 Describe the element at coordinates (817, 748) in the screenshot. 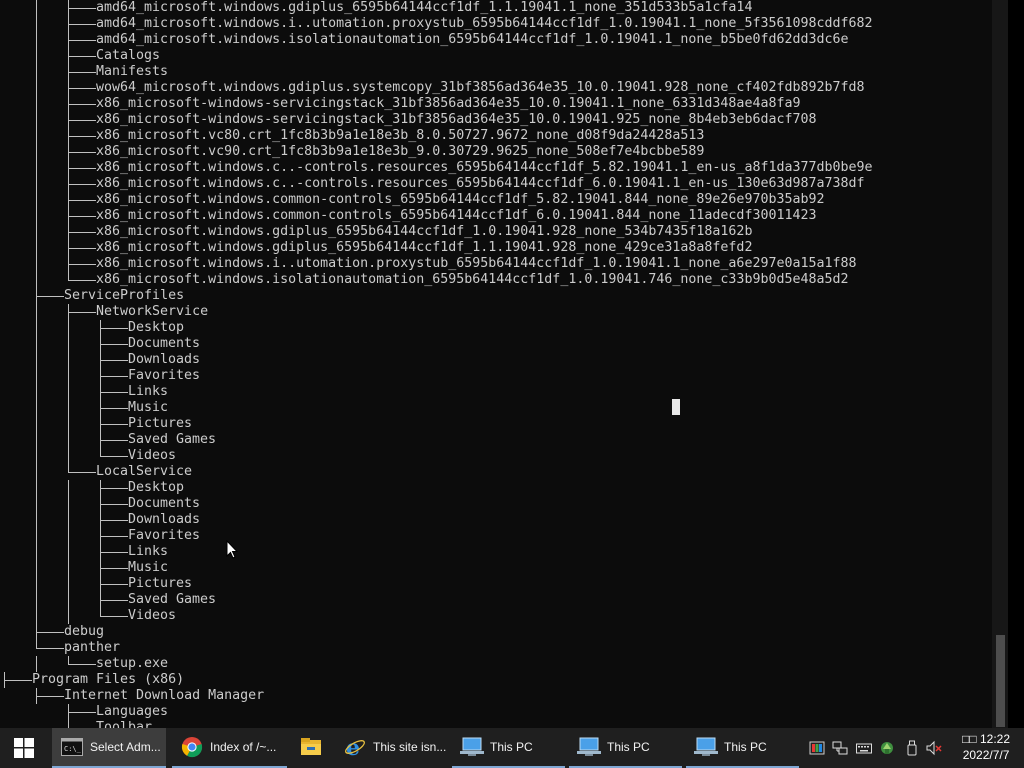

I see `color-app-icon` at that location.